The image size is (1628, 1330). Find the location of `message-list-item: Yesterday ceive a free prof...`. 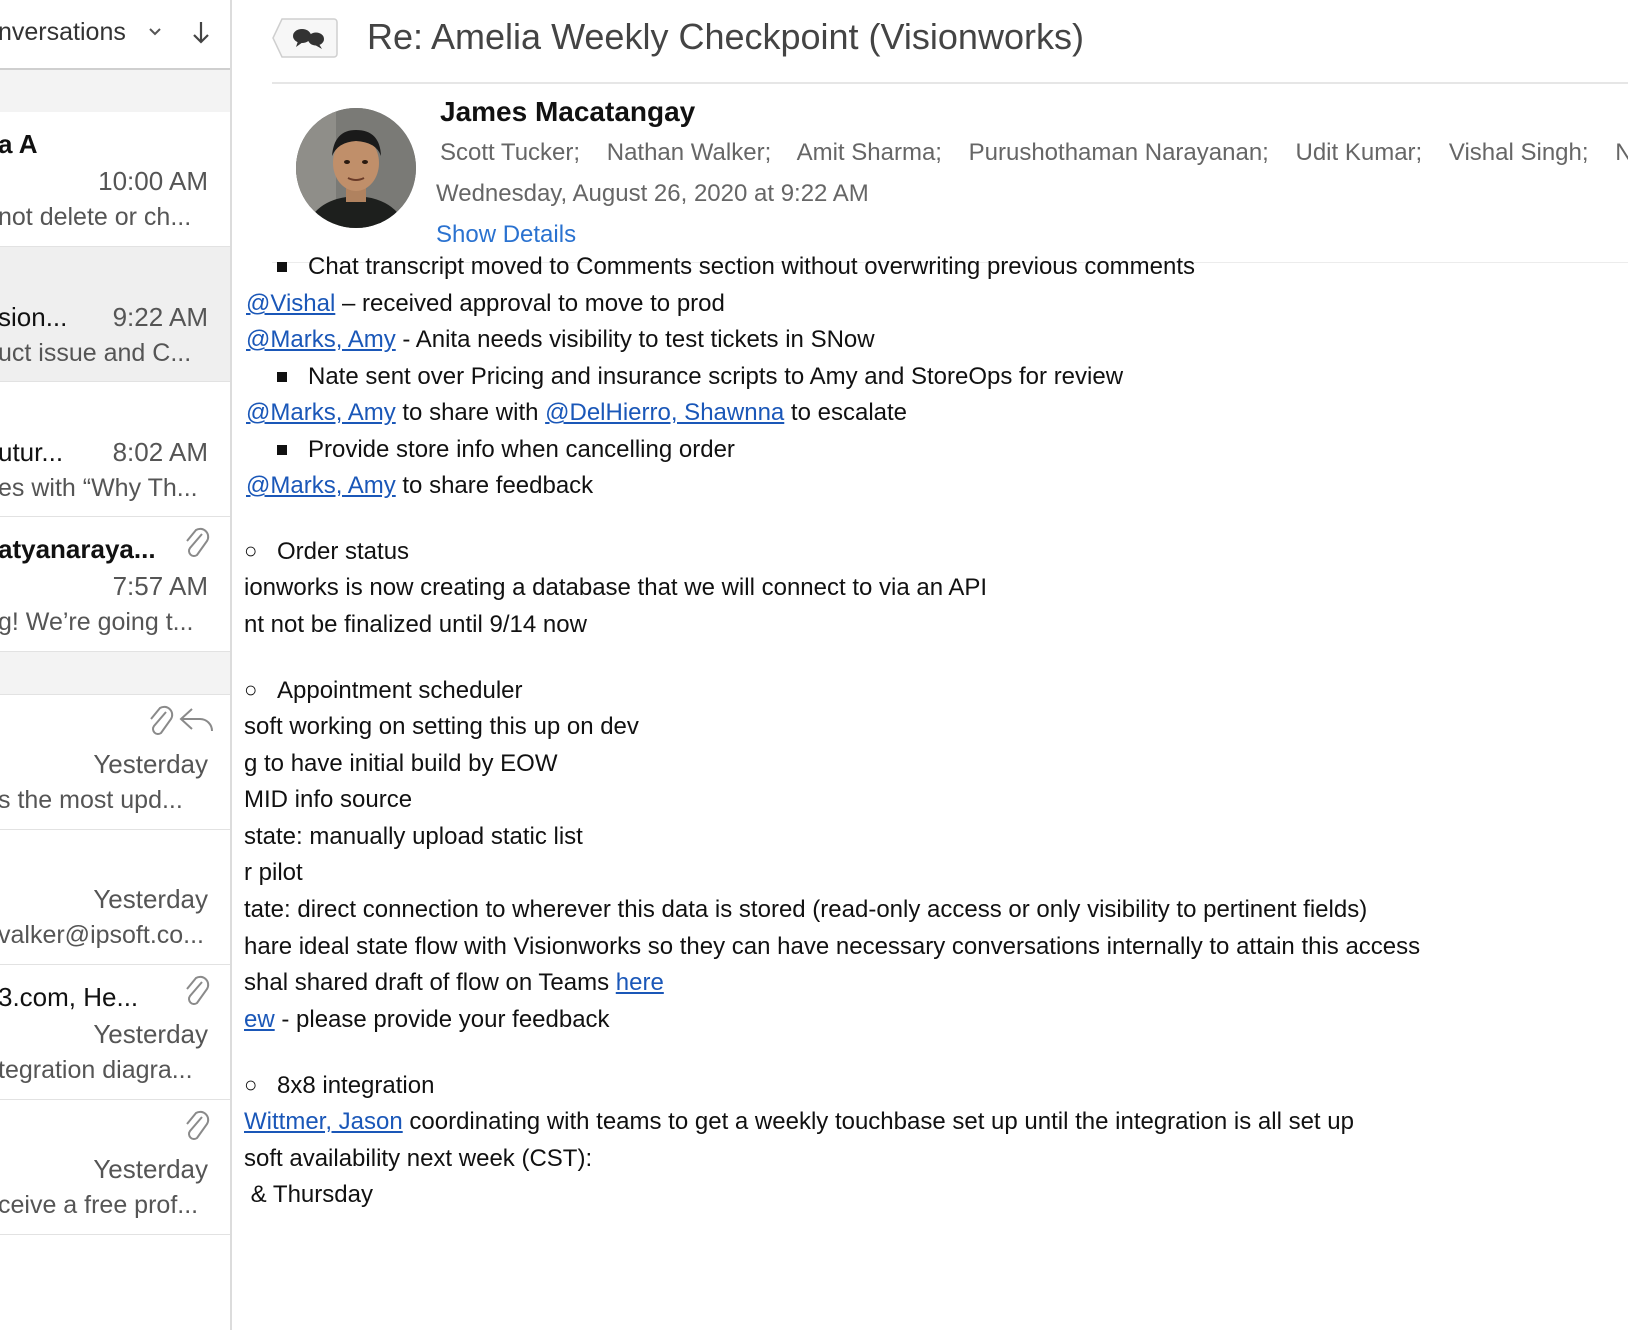

message-list-item: Yesterday ceive a free prof... is located at coordinates (115, 1167).